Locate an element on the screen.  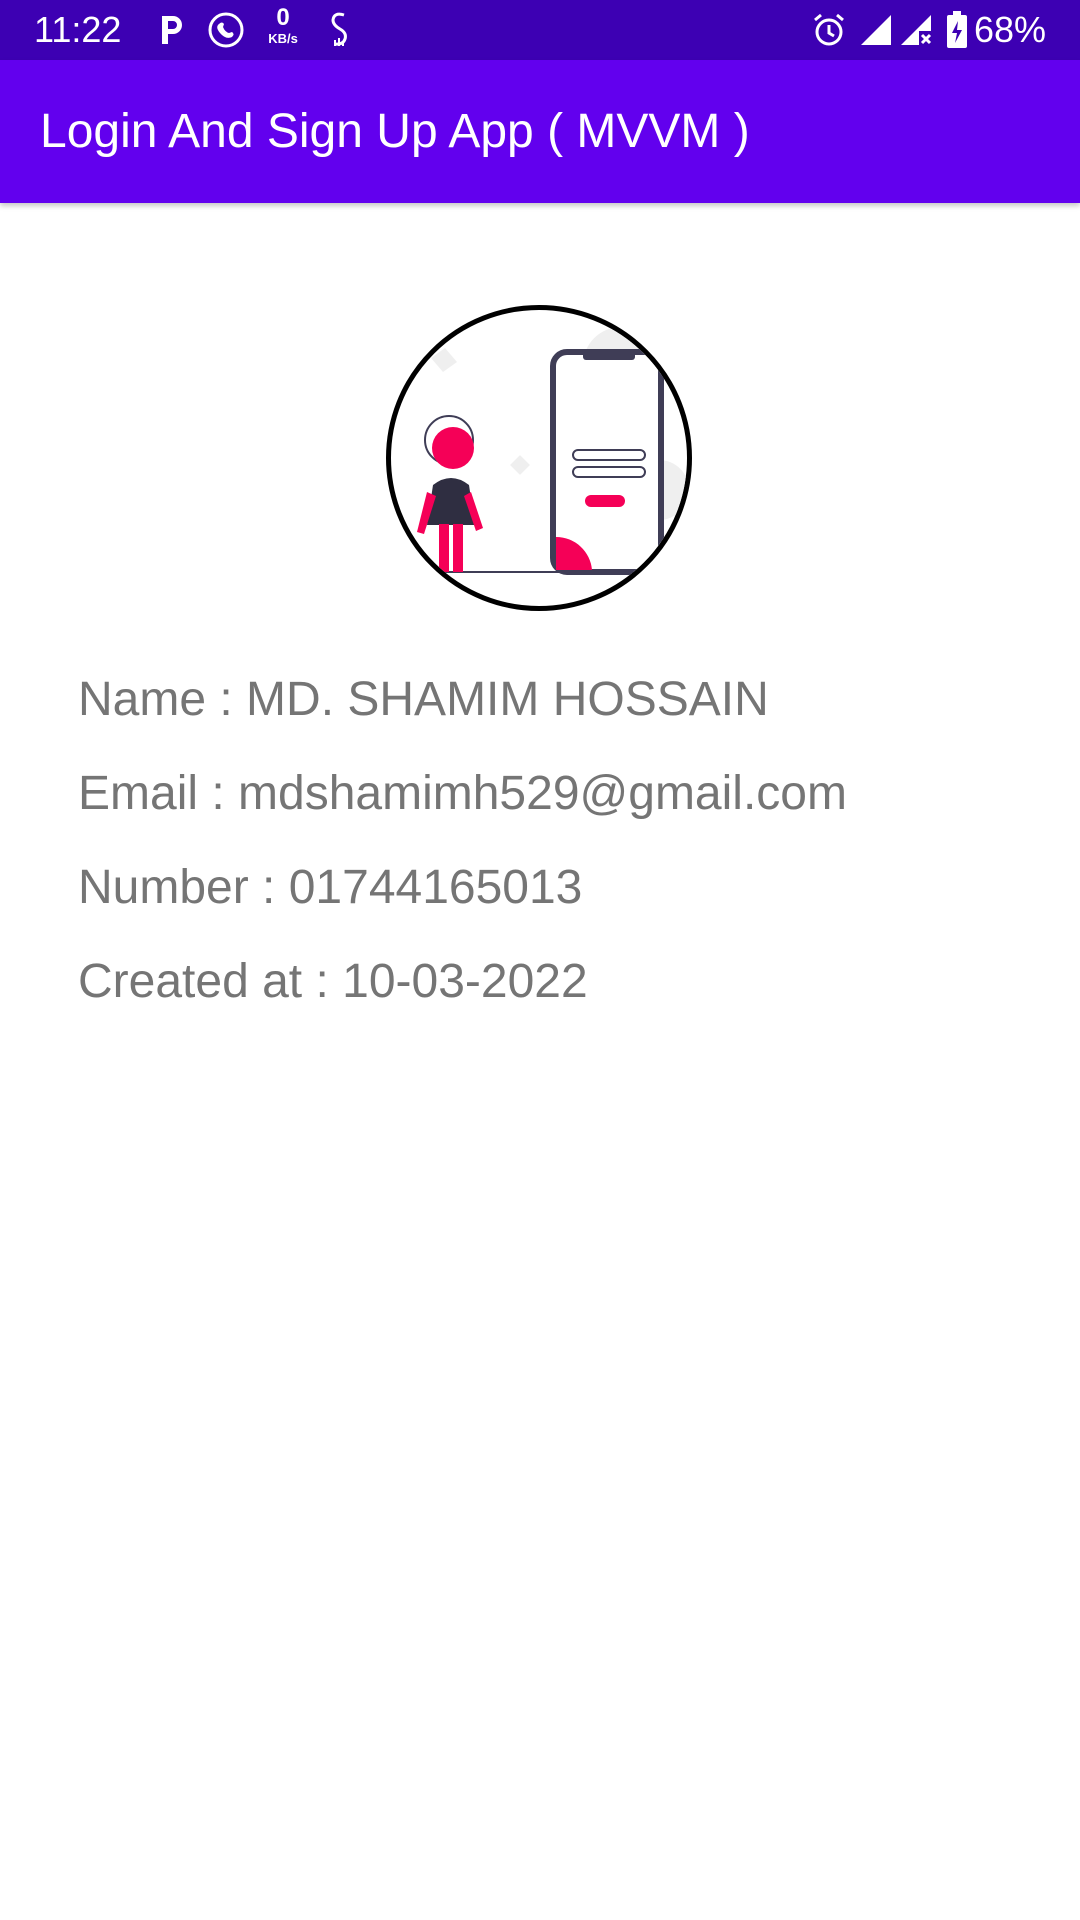
signal-icon is located at coordinates (876, 30).